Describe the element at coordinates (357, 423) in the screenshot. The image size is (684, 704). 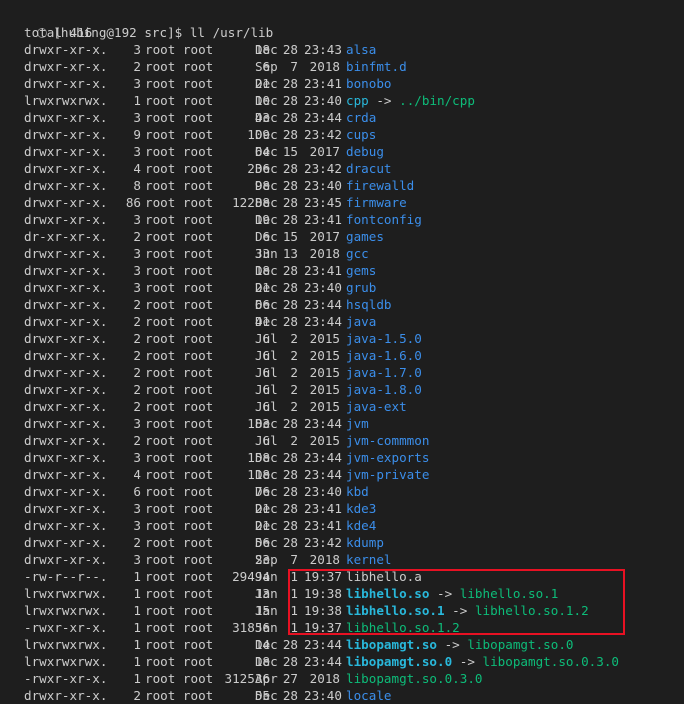
I see `file-entry: jvm` at that location.